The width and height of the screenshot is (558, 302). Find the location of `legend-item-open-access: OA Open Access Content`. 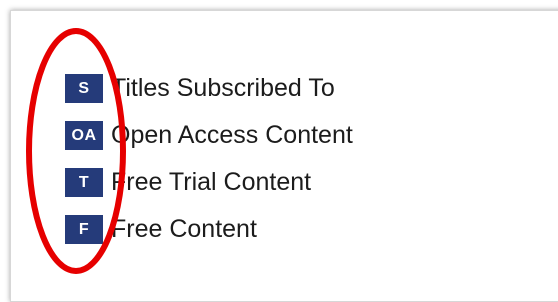

legend-item-open-access: OA Open Access Content is located at coordinates (209, 135).